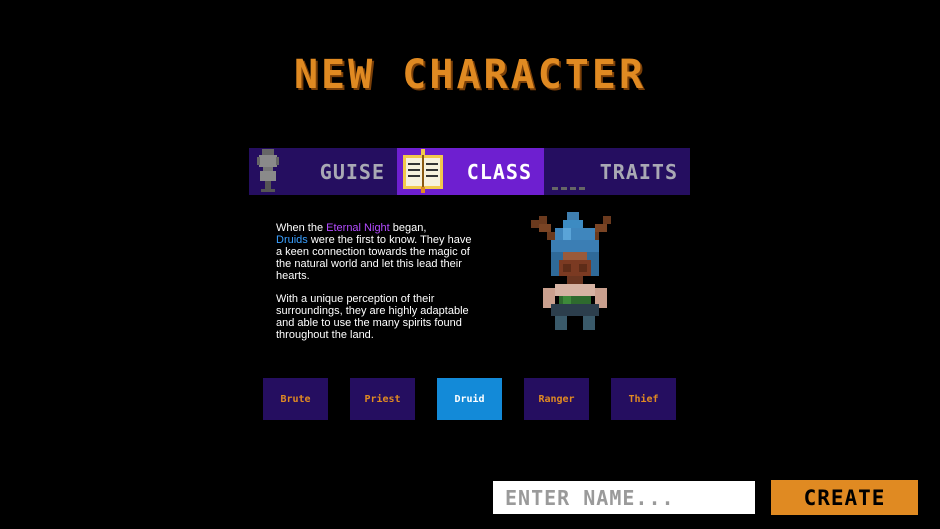  Describe the element at coordinates (301, 228) in the screenshot. I see `description-text: When the` at that location.